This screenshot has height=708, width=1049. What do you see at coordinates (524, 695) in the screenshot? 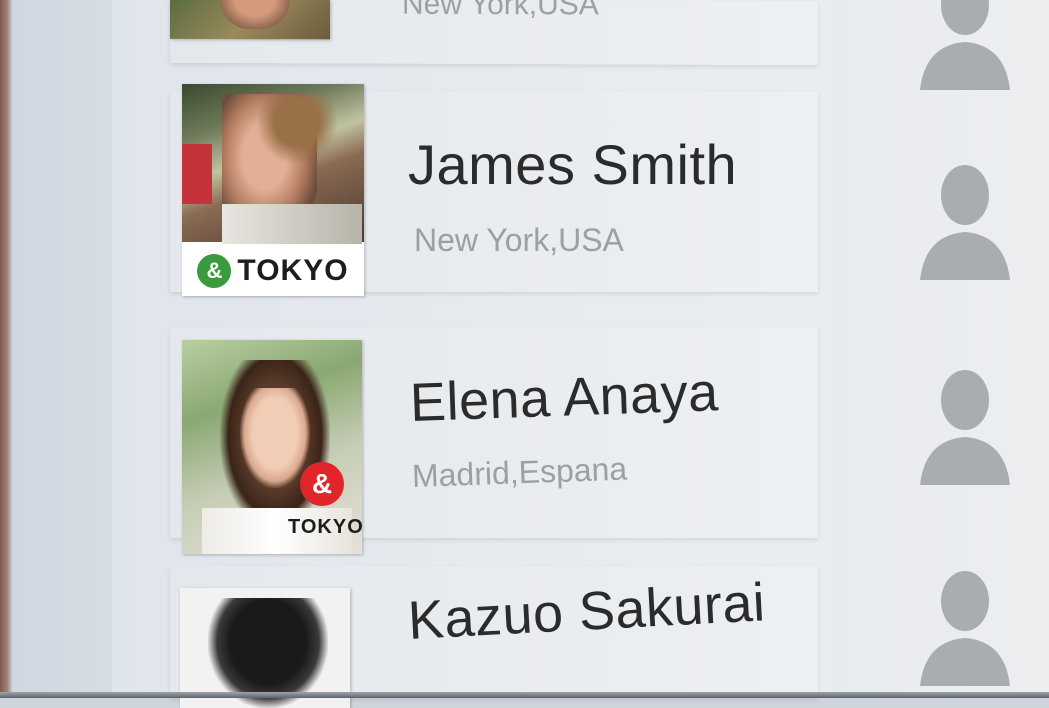
I see `device-bezel-bottom` at bounding box center [524, 695].